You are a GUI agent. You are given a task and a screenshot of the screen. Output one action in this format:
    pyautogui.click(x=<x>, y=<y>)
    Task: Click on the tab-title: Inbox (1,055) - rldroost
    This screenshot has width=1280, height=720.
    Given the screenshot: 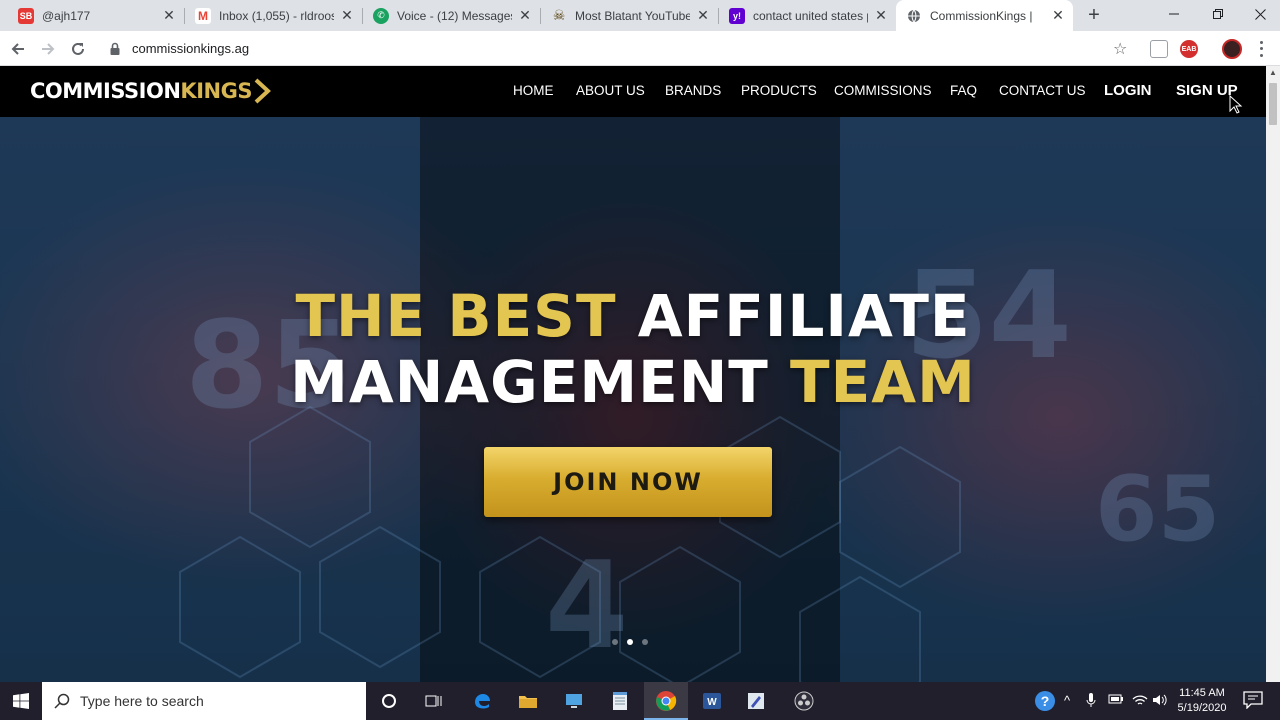 What is the action you would take?
    pyautogui.click(x=276, y=15)
    